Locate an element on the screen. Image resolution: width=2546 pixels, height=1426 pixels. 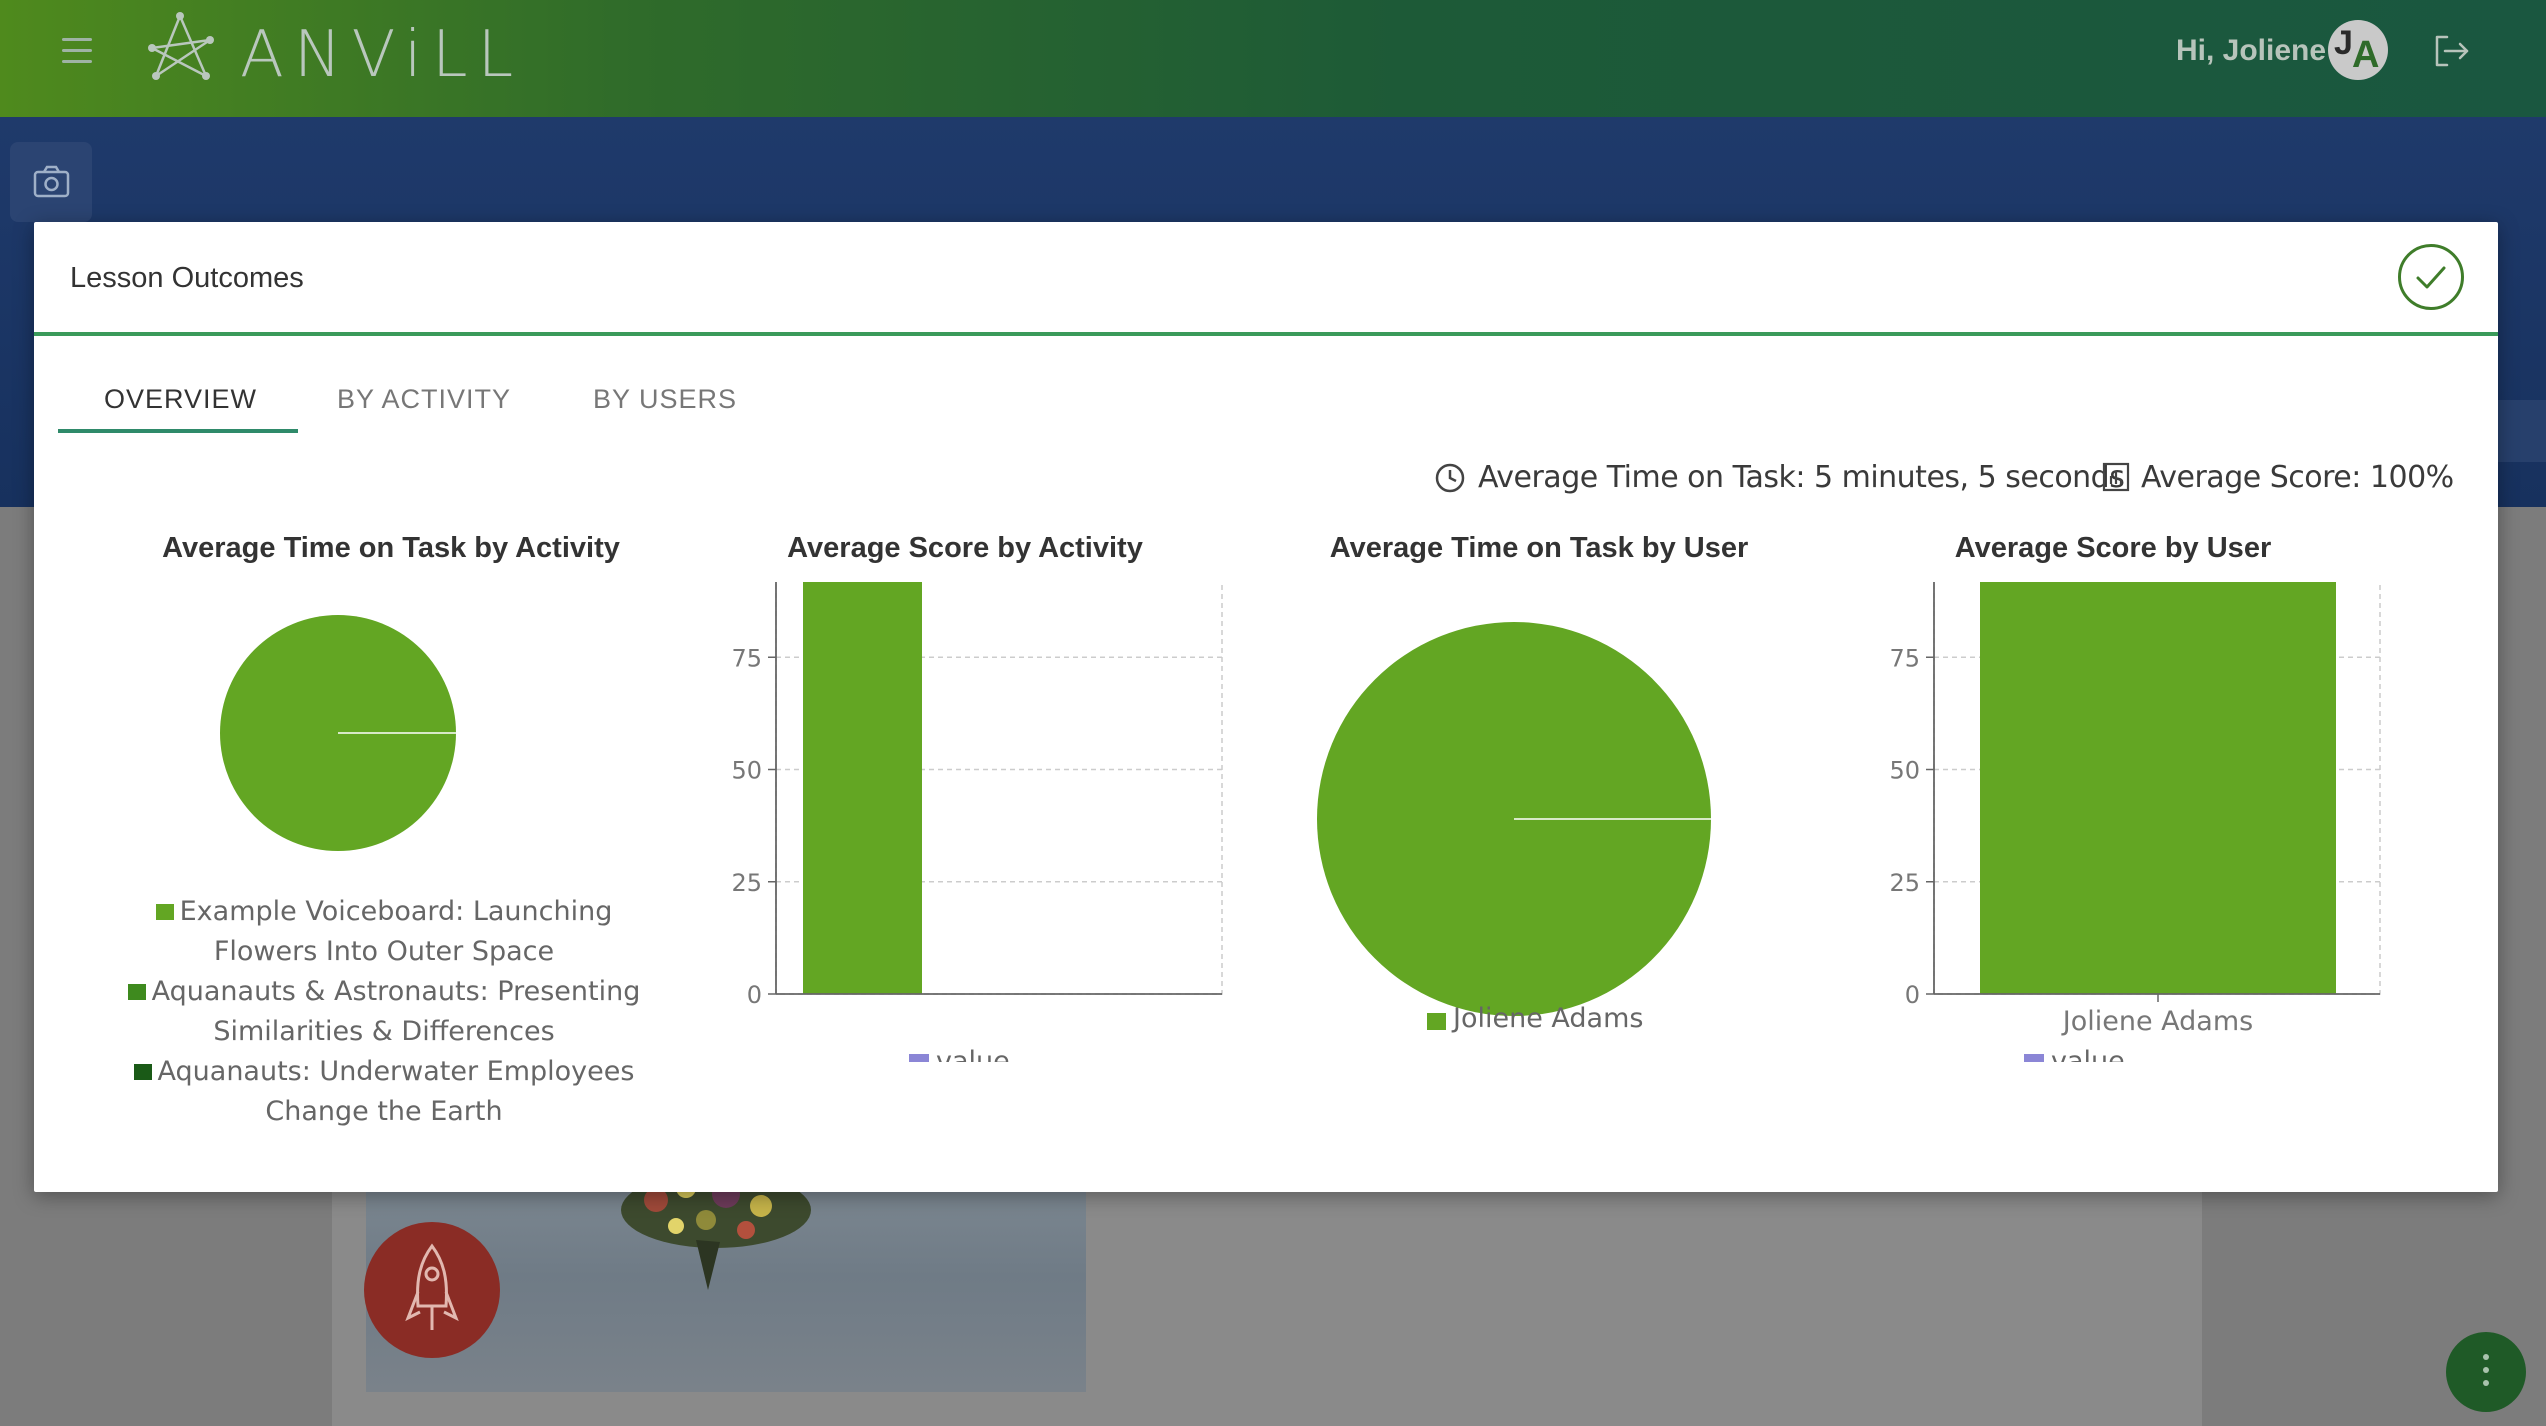
rocket-icon is located at coordinates (432, 1286).